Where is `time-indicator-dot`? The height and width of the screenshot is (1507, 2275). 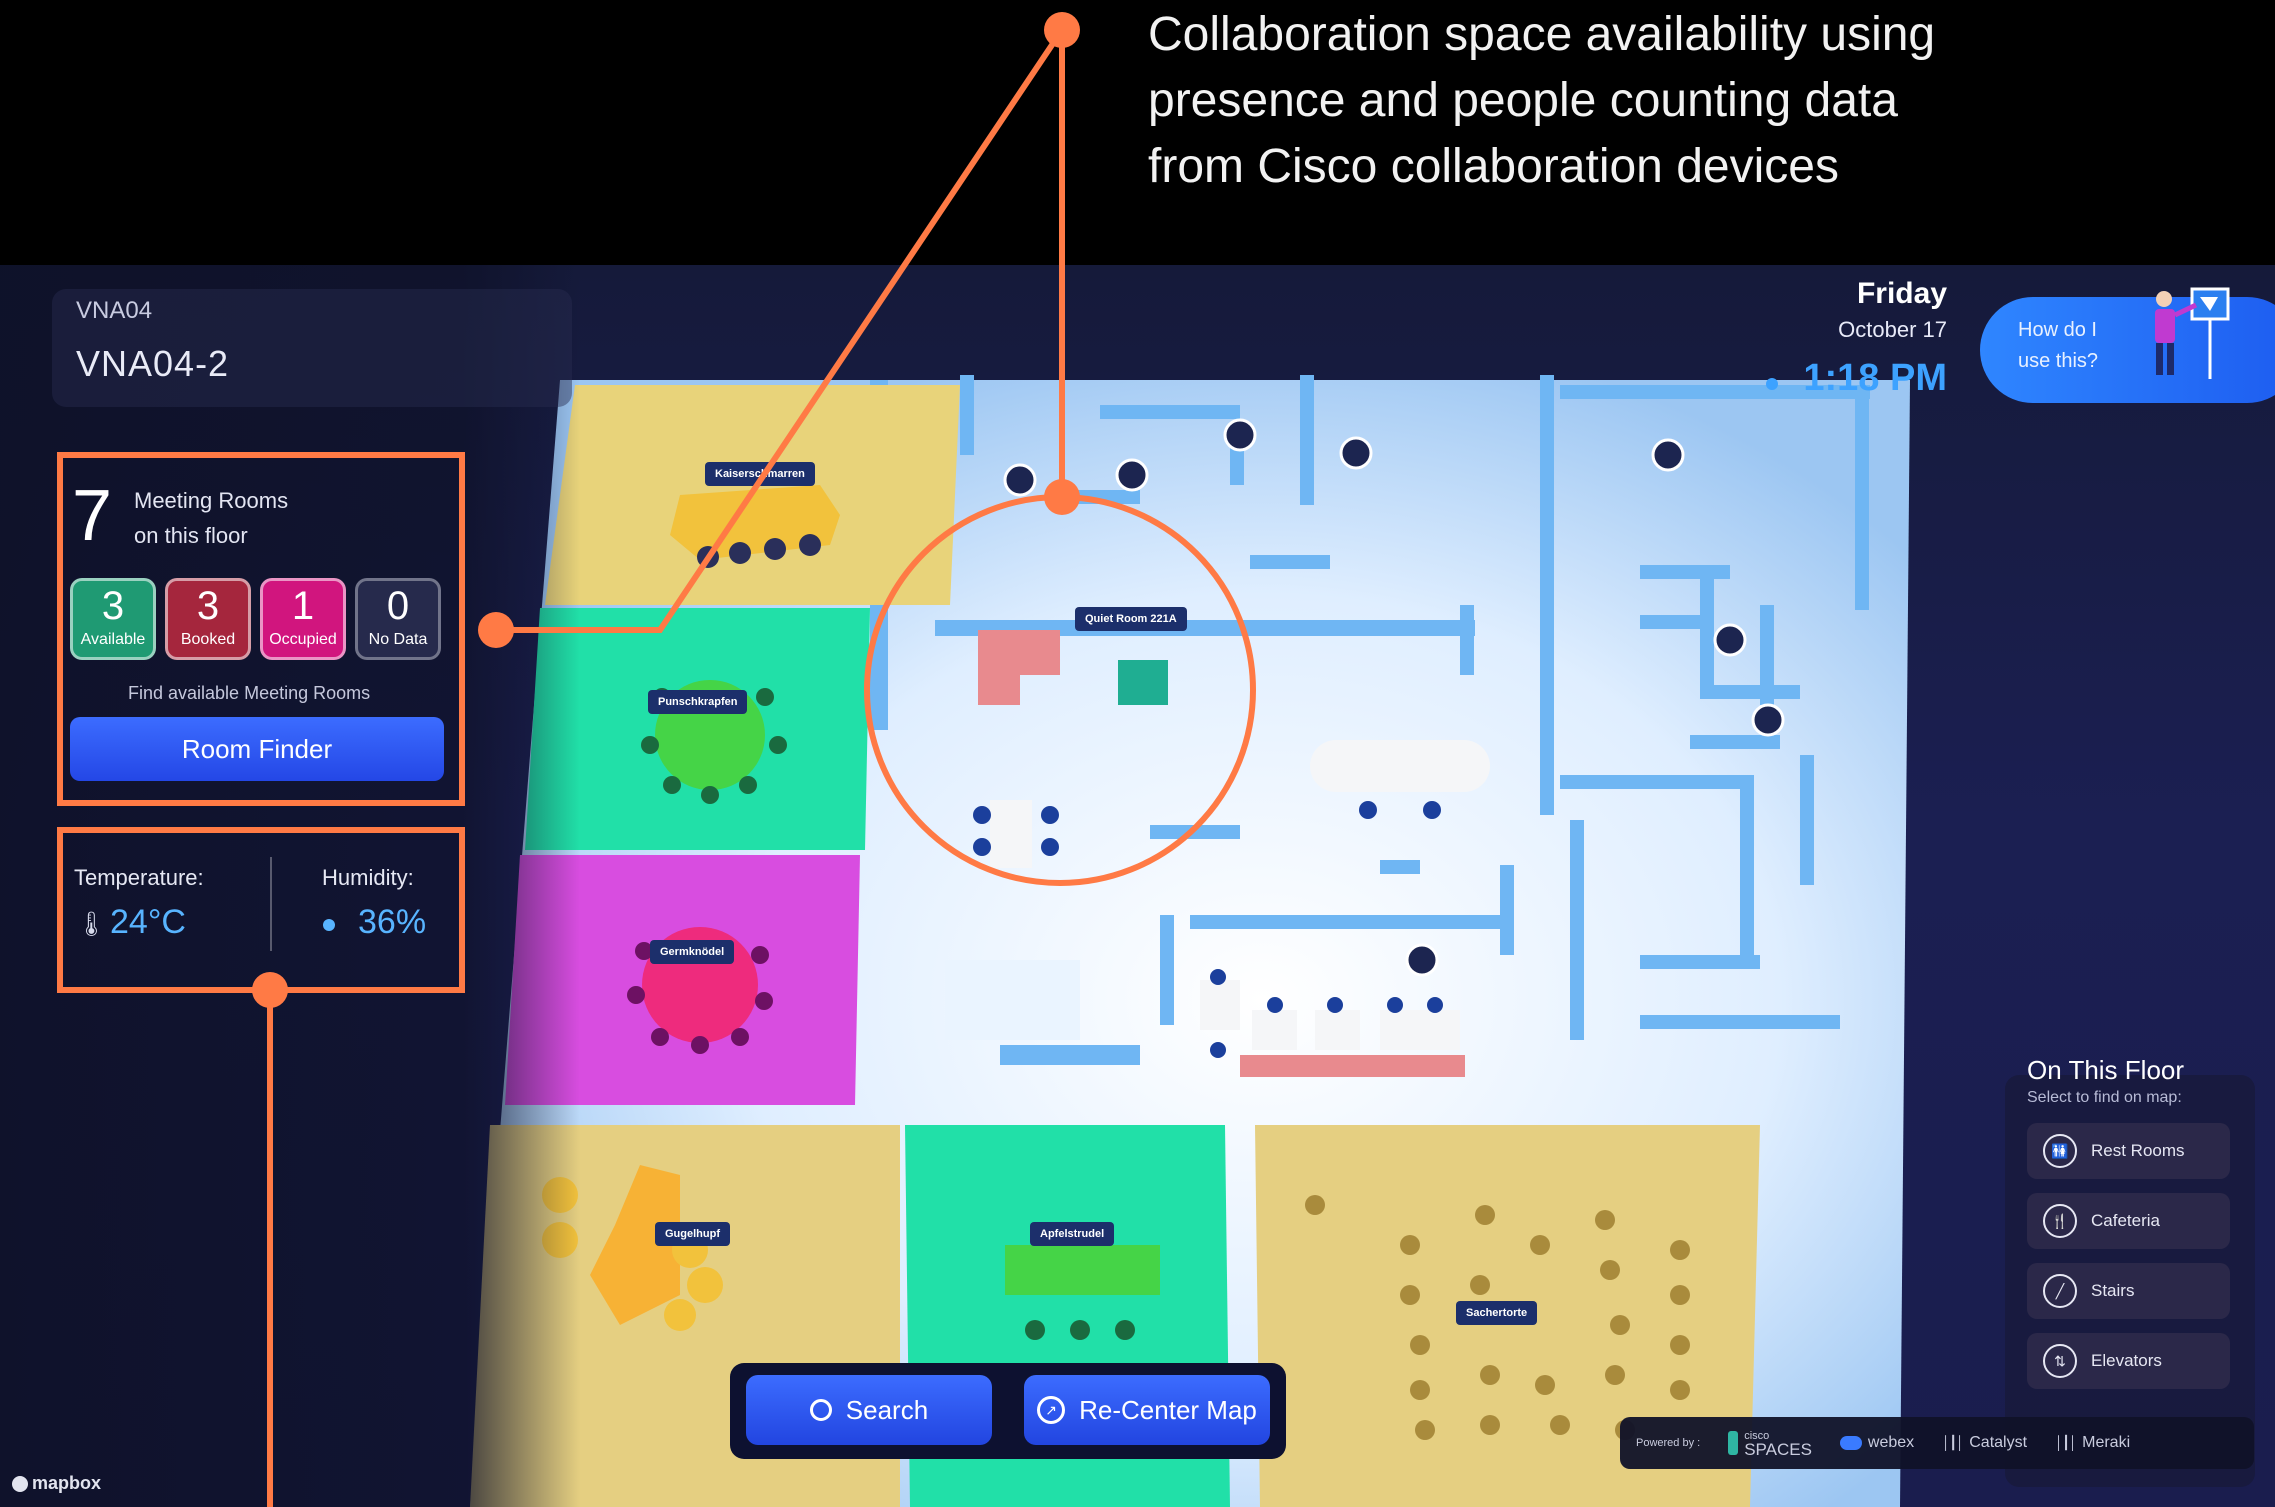
time-indicator-dot is located at coordinates (1772, 384).